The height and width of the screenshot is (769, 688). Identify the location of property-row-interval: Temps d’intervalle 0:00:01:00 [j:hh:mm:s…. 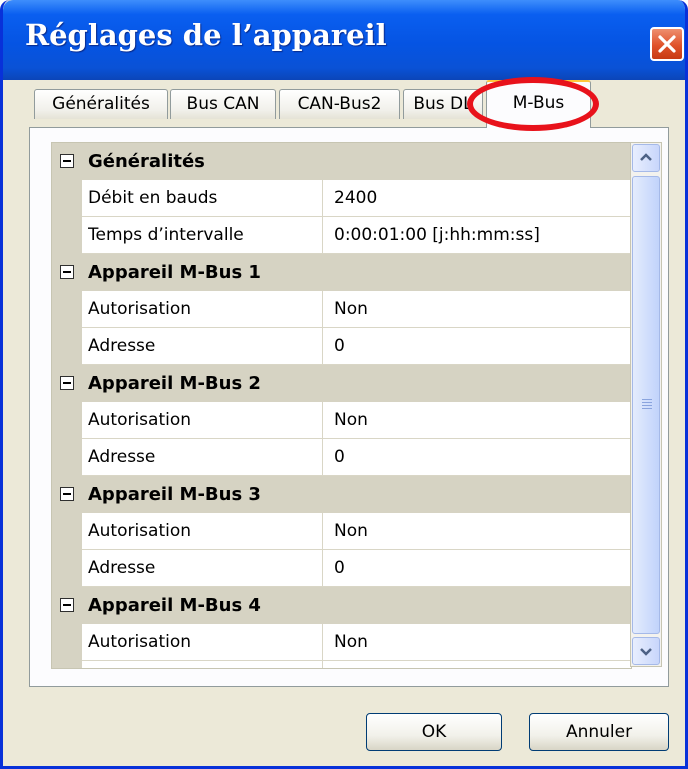
(356, 235).